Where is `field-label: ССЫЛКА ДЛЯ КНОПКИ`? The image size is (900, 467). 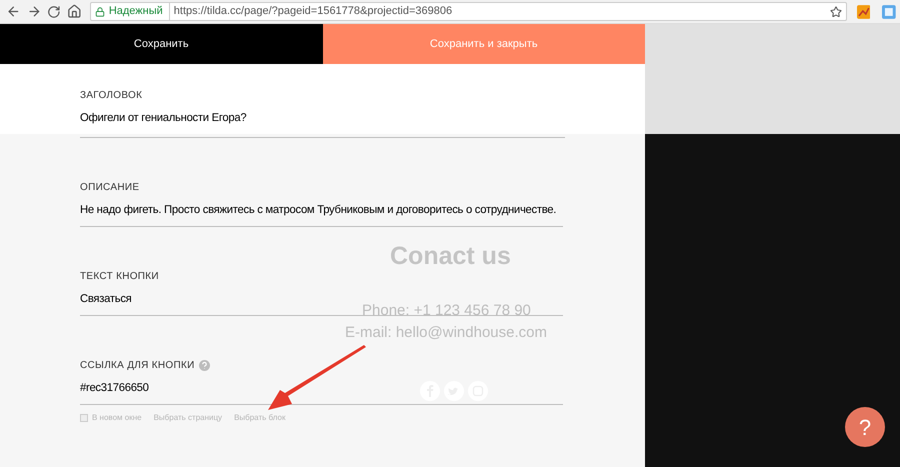 field-label: ССЫЛКА ДЛЯ КНОПКИ is located at coordinates (137, 365).